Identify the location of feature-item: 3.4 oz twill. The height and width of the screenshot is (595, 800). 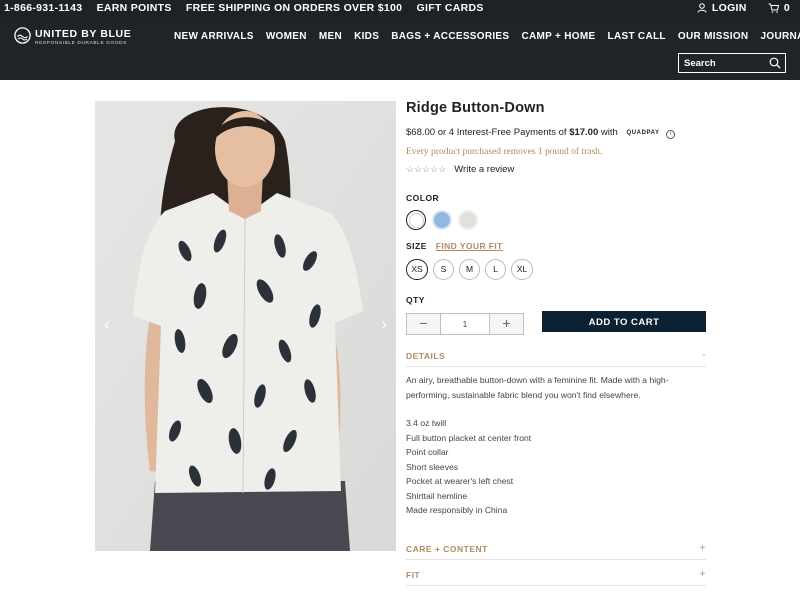
(426, 423).